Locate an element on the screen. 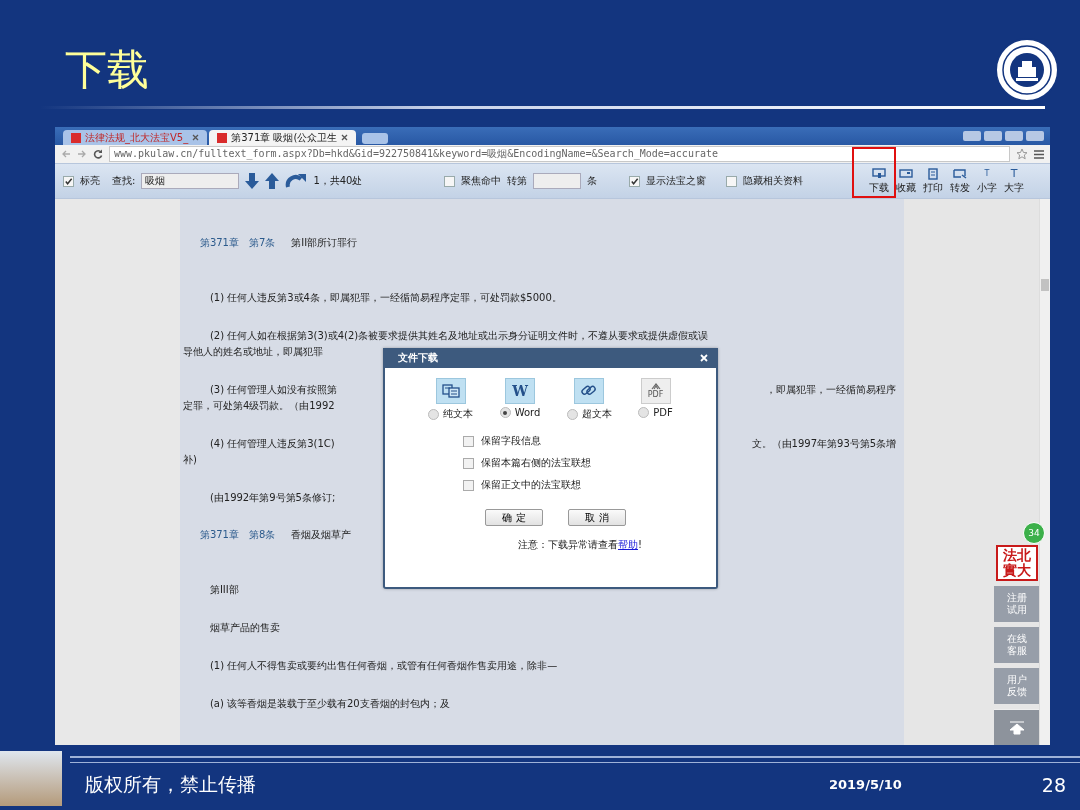  find-field: 吸烟 is located at coordinates (190, 181).